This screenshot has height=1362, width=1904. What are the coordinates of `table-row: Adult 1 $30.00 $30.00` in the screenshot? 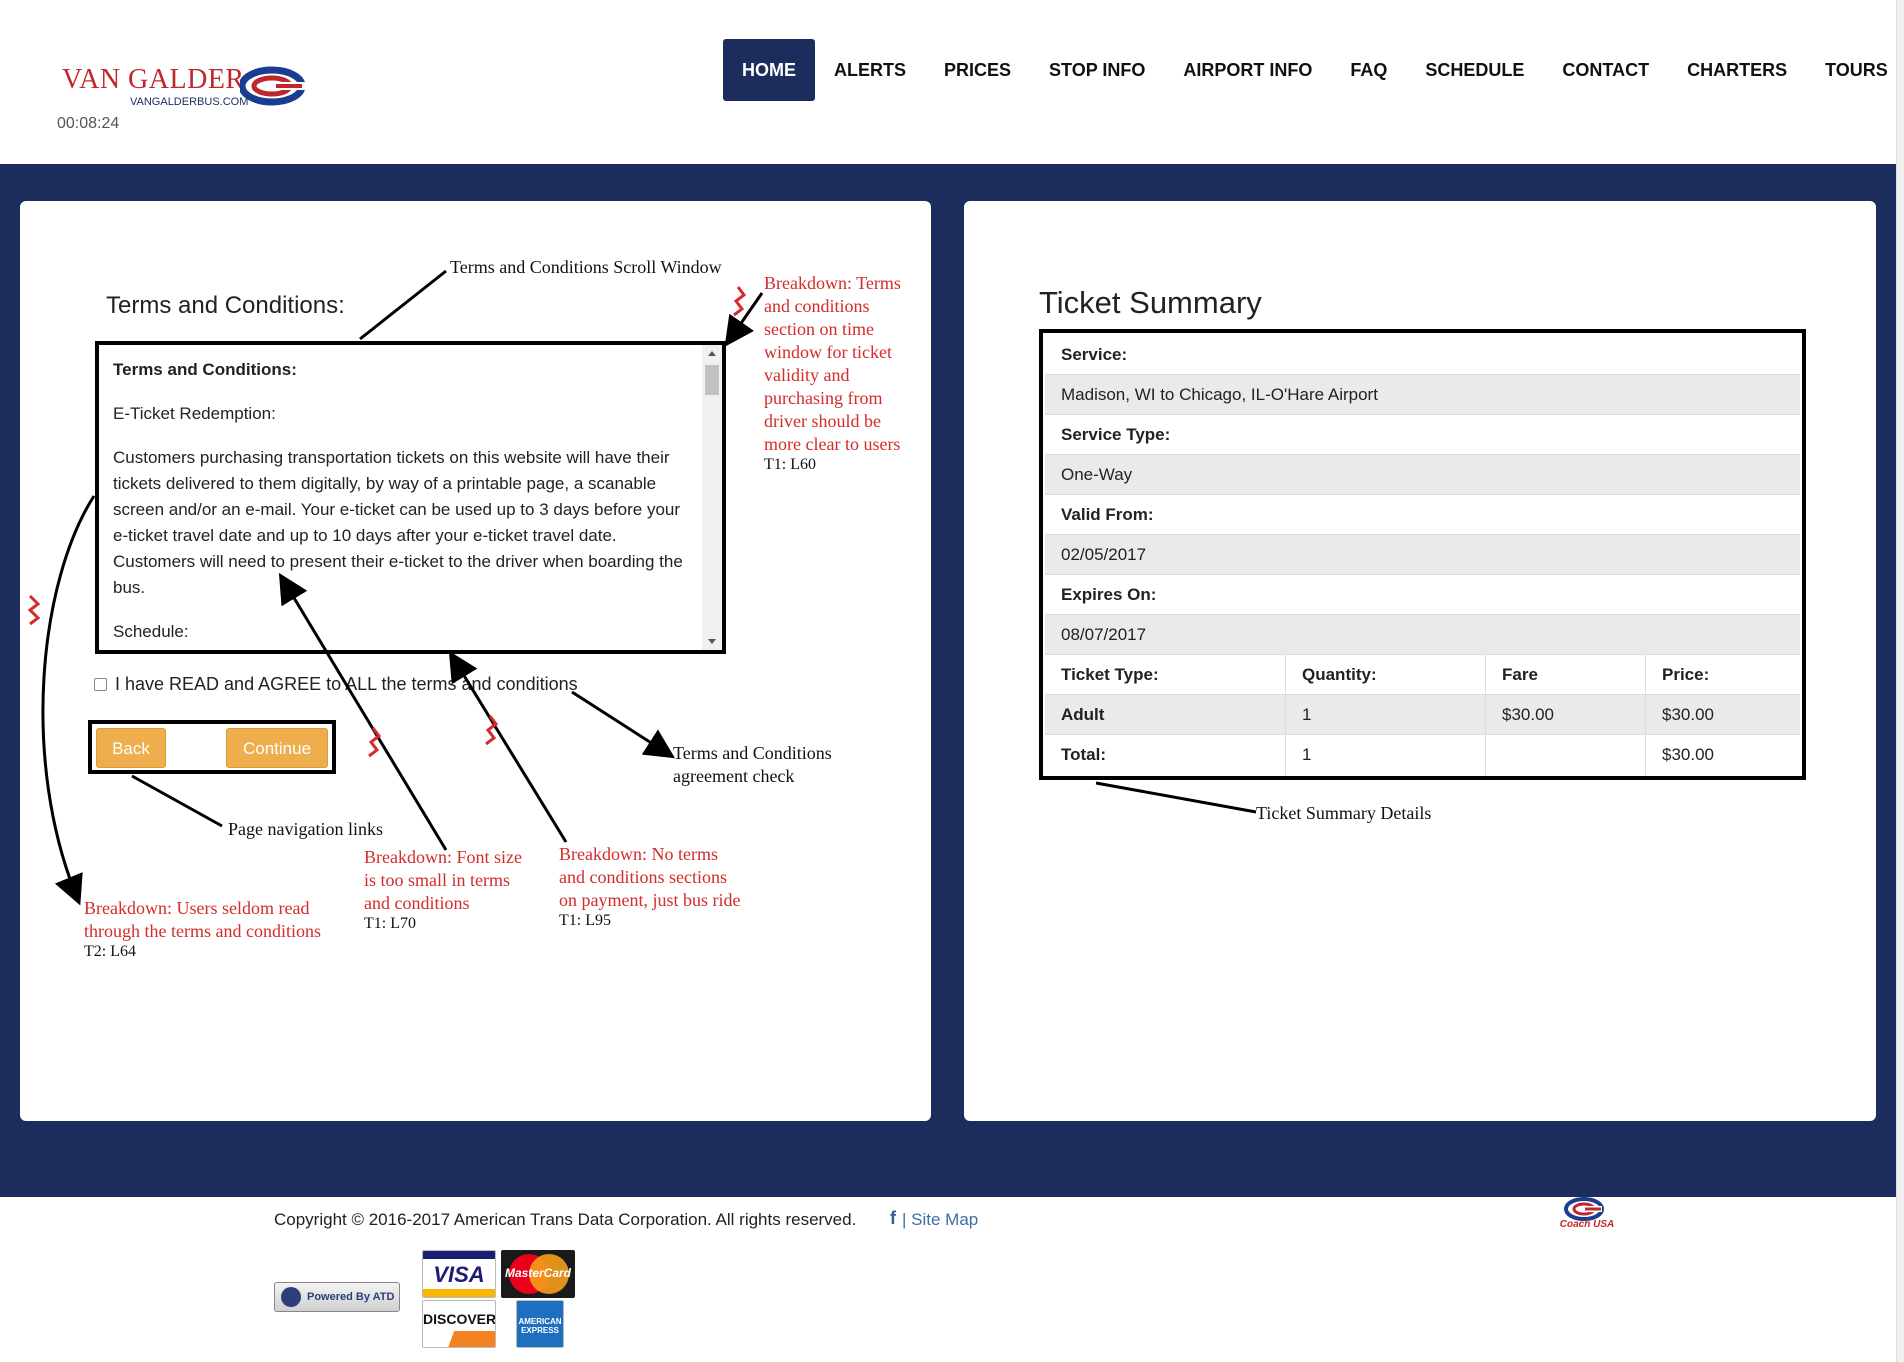 It's located at (1422, 715).